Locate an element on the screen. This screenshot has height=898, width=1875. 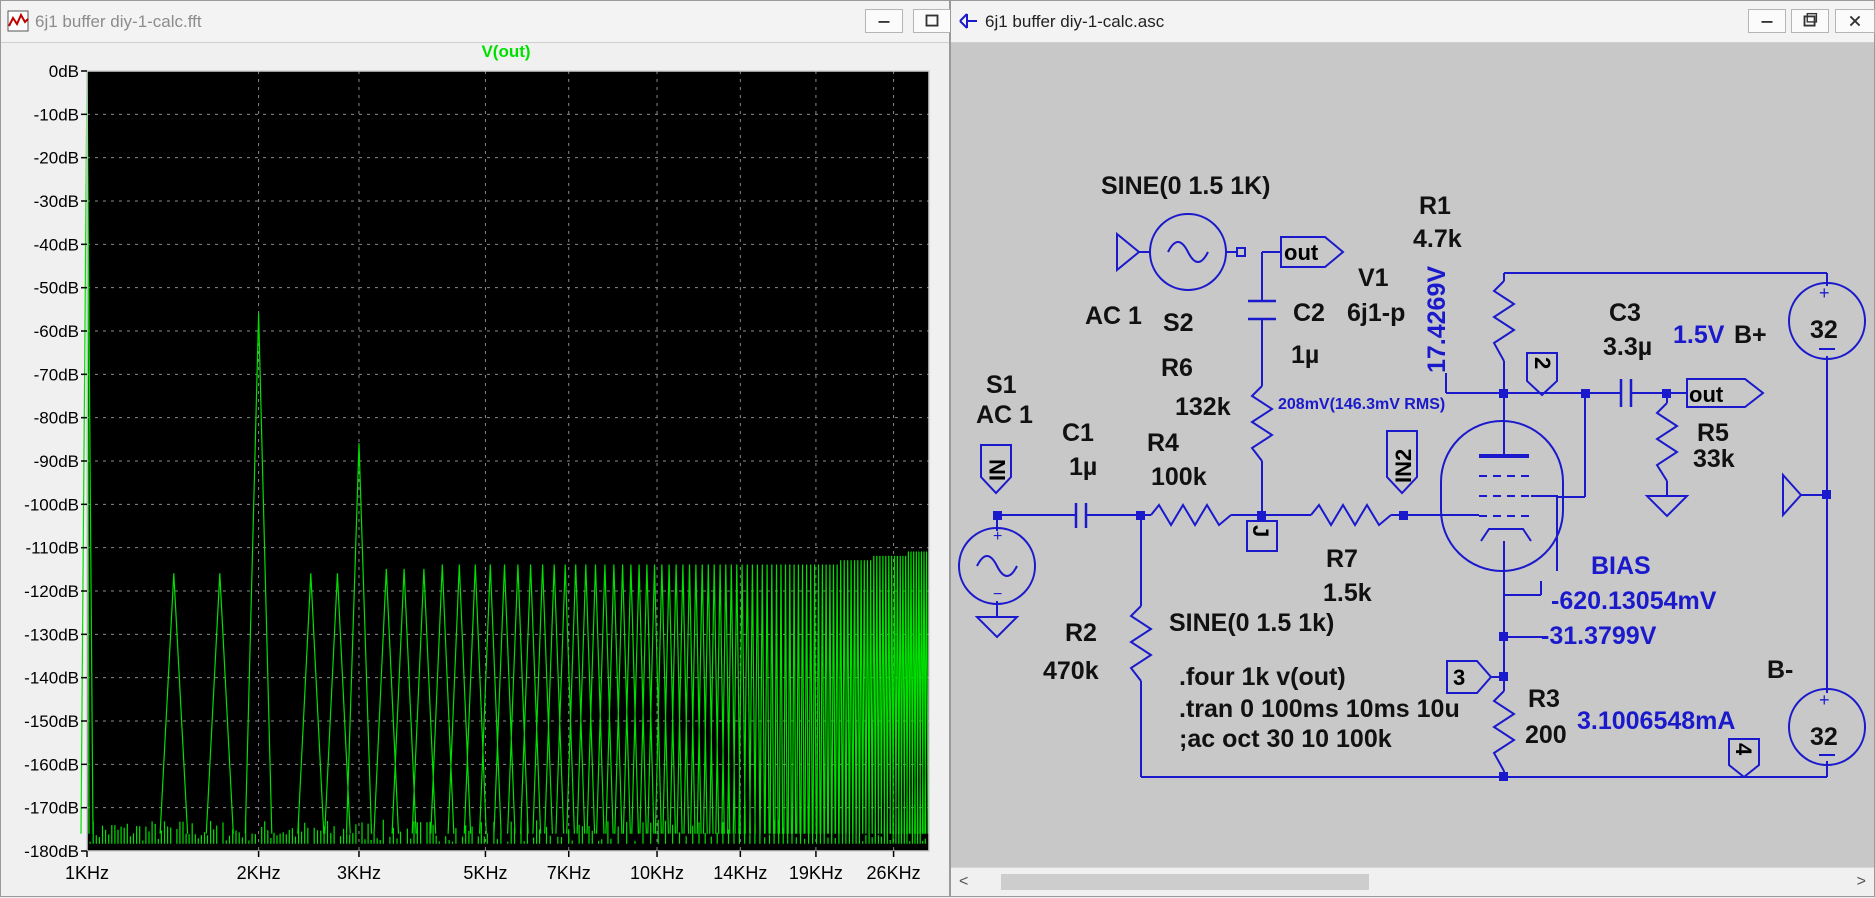
r5-symbol is located at coordinates (1667, 442).